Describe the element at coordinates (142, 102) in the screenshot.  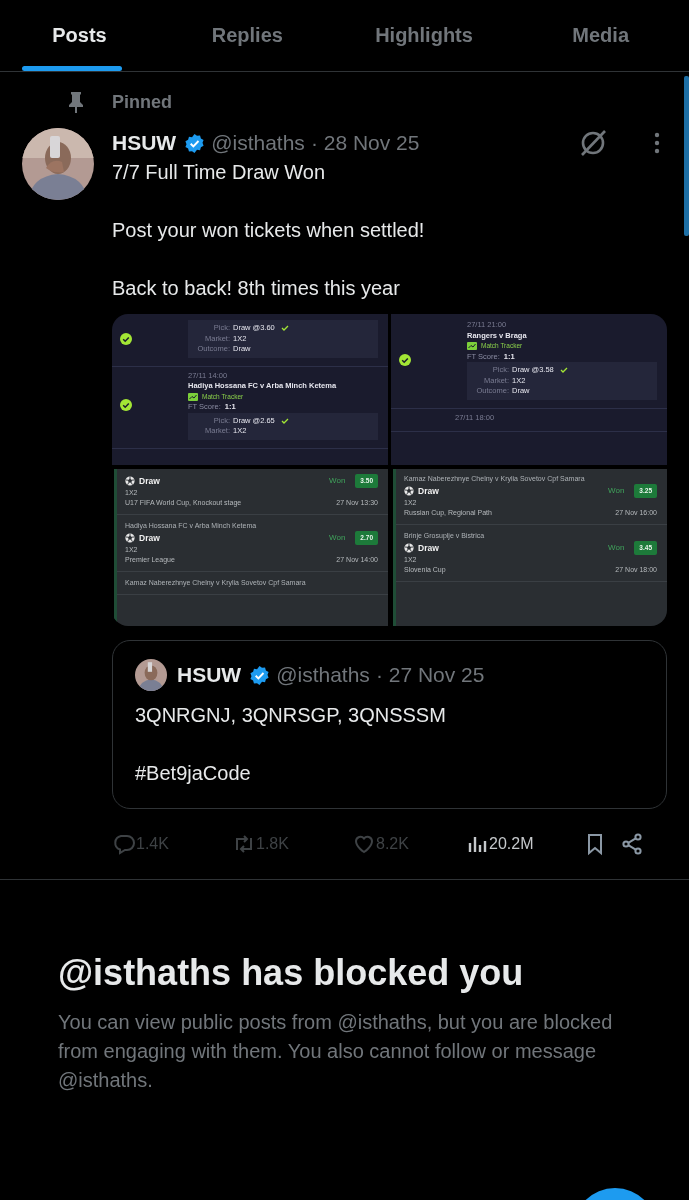
I see `pinned-label: Pinned` at that location.